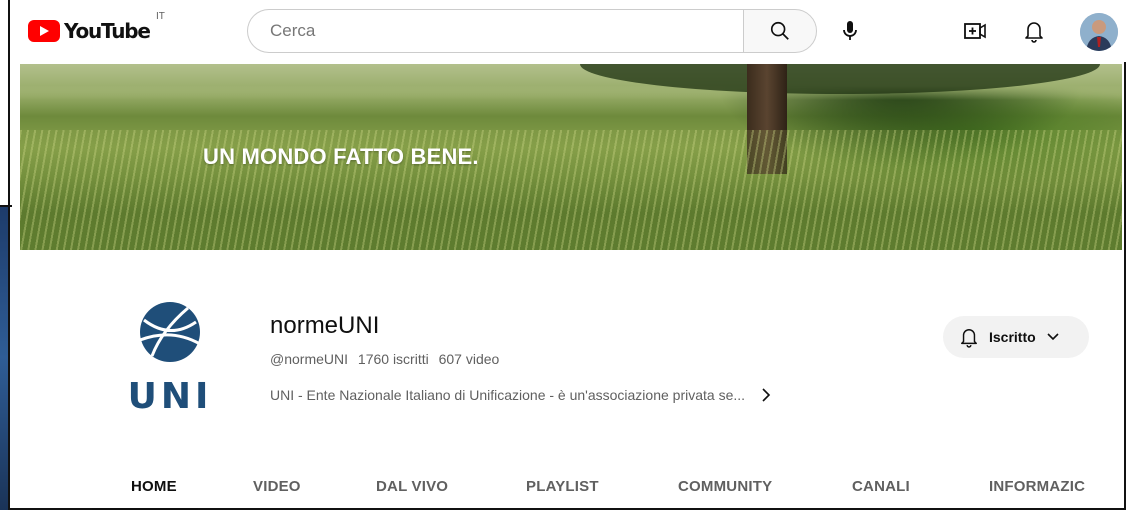  I want to click on search-button, so click(780, 31).